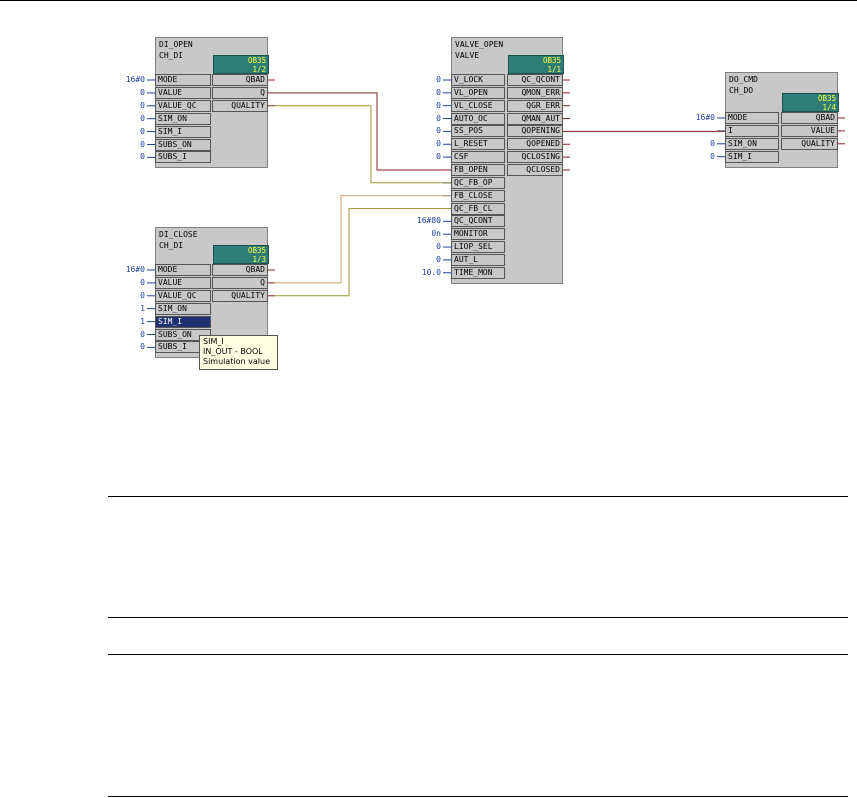 The image size is (857, 798). Describe the element at coordinates (554, 69) in the screenshot. I see `run-sequence: 1/1` at that location.